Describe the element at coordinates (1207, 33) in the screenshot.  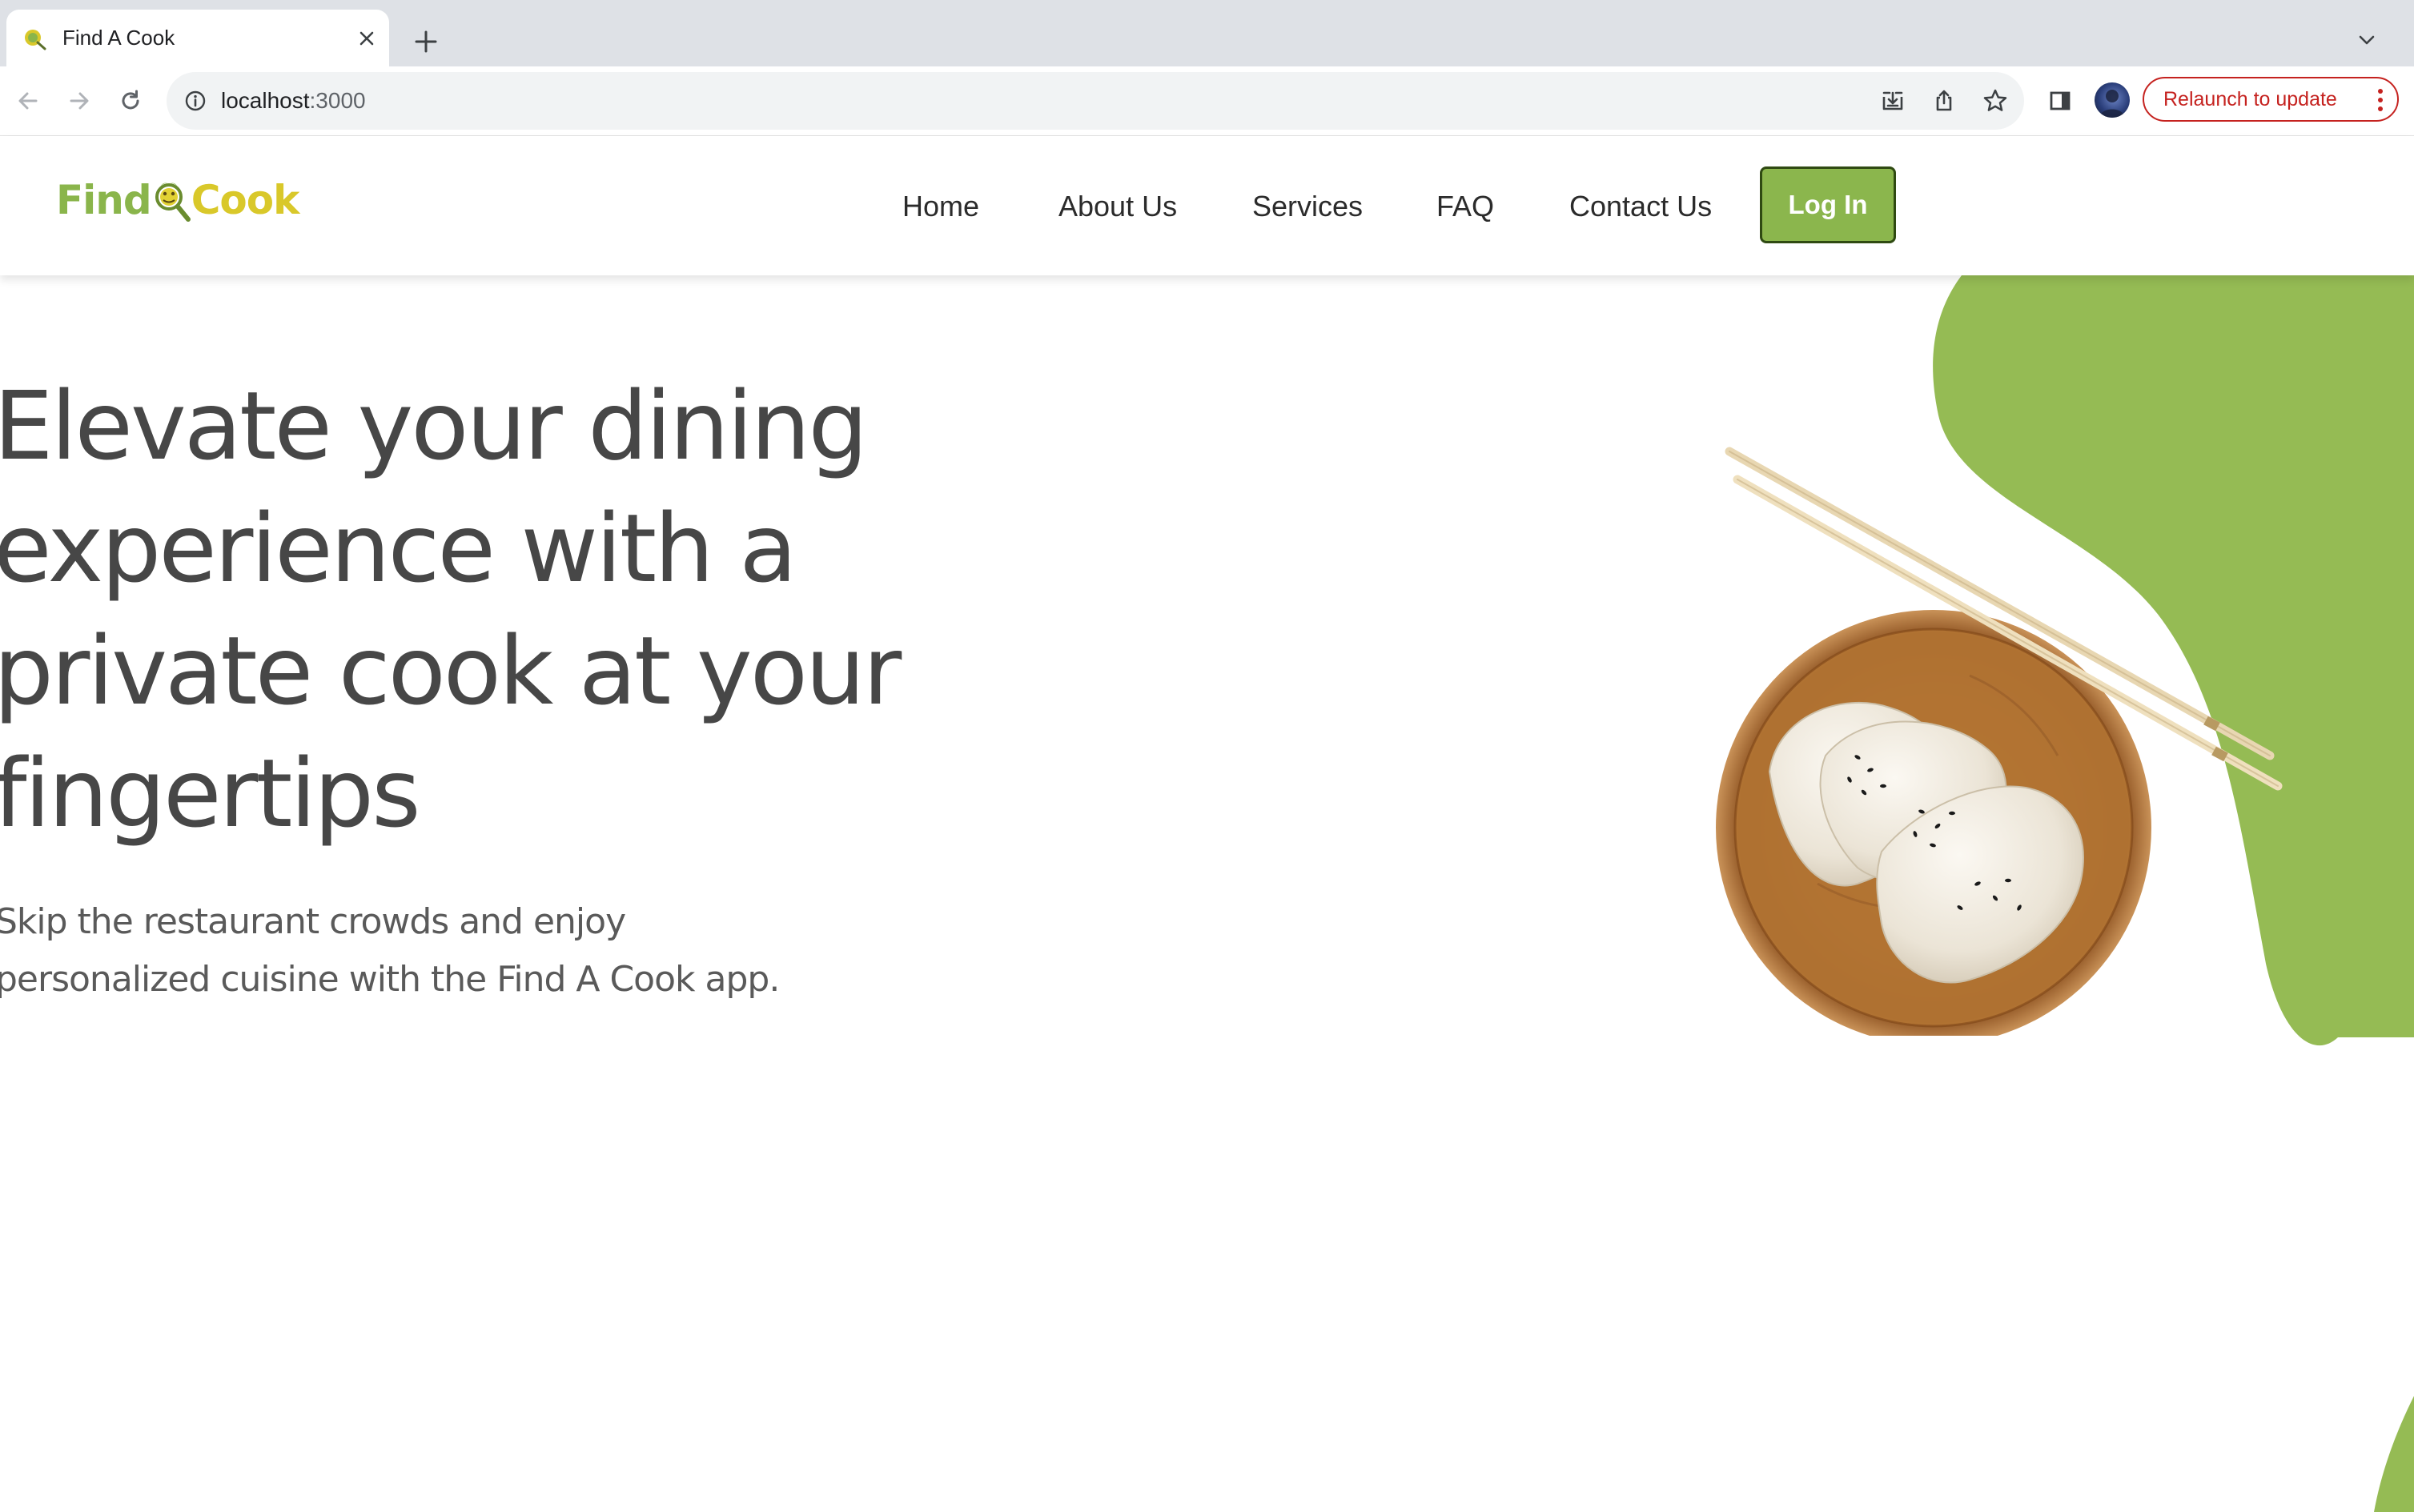
I see `browser-tabstrip: Find A Cook` at that location.